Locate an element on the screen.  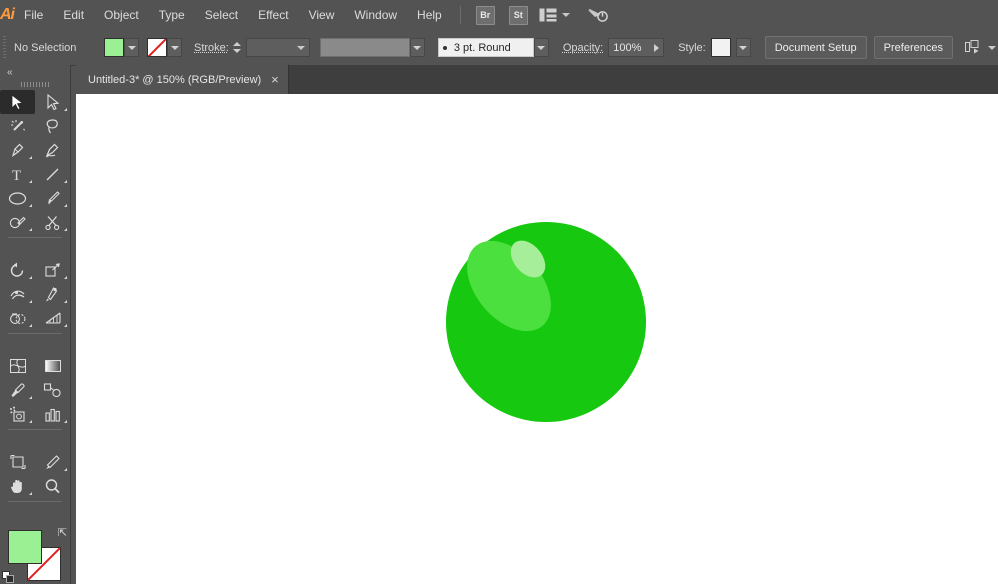
brush-dot-icon is located at coordinates (444, 47).